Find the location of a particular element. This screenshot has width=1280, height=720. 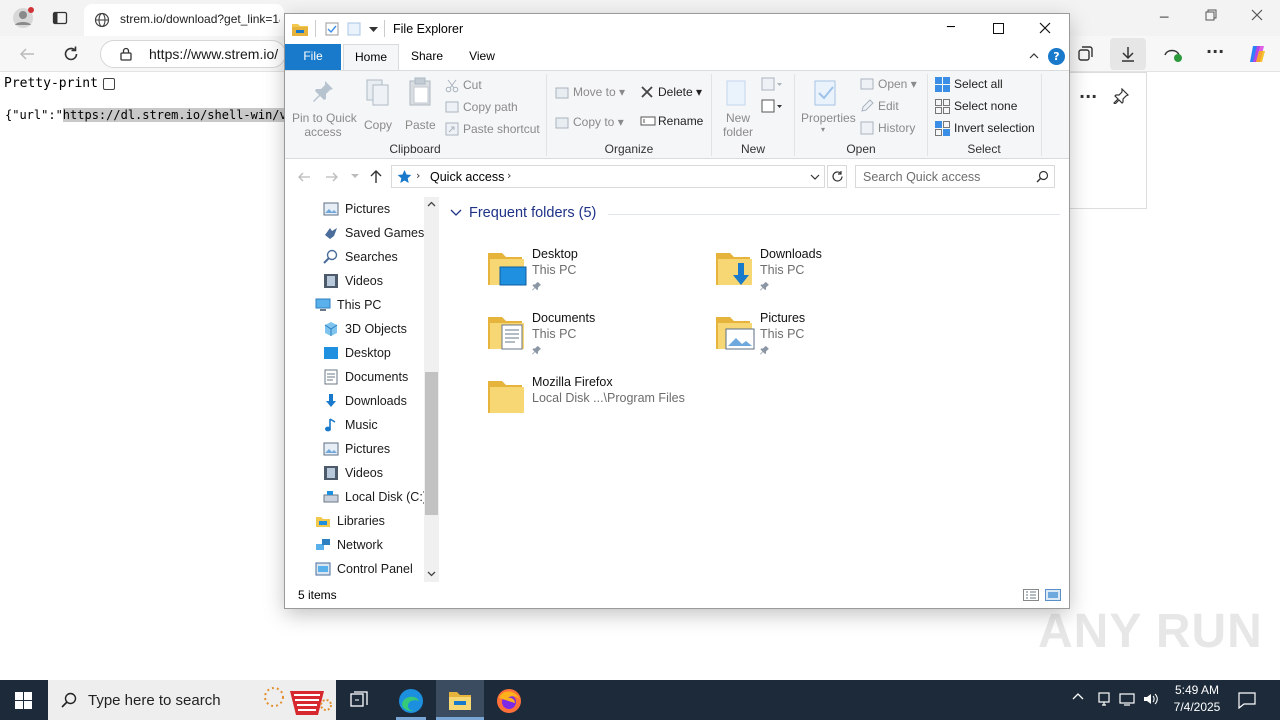

tree-item-videos: Videos is located at coordinates (353, 473).